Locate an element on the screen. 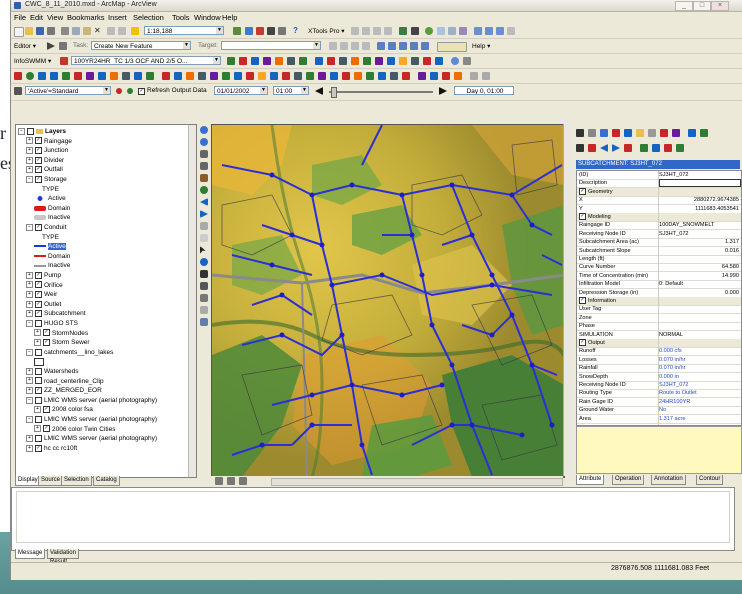 This screenshot has width=742, height=594. property-value: 1.317 acre is located at coordinates (699, 419).